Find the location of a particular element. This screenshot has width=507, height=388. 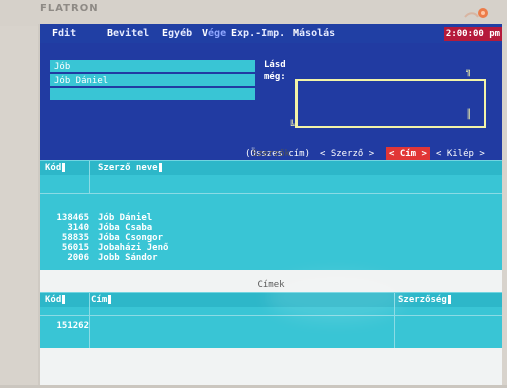

see-also-side-marker: ║ is located at coordinates (469, 115).